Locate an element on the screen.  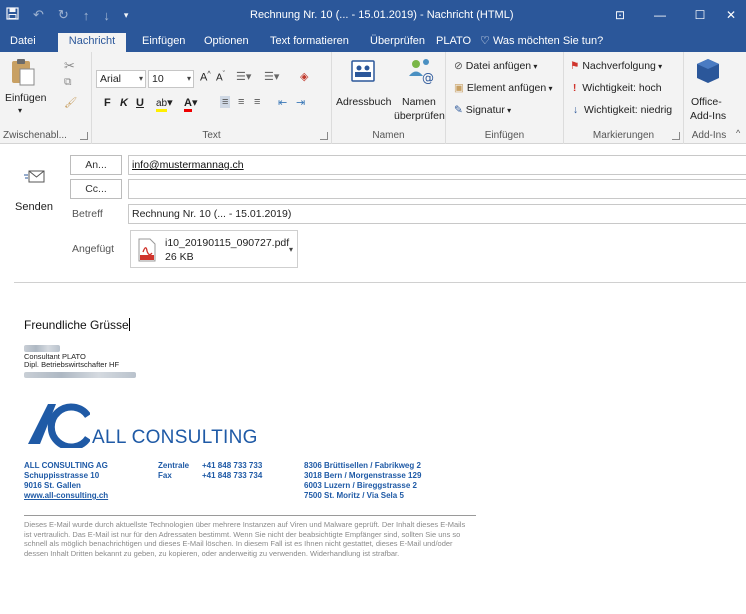
italic-button: K is located at coordinates (124, 103).